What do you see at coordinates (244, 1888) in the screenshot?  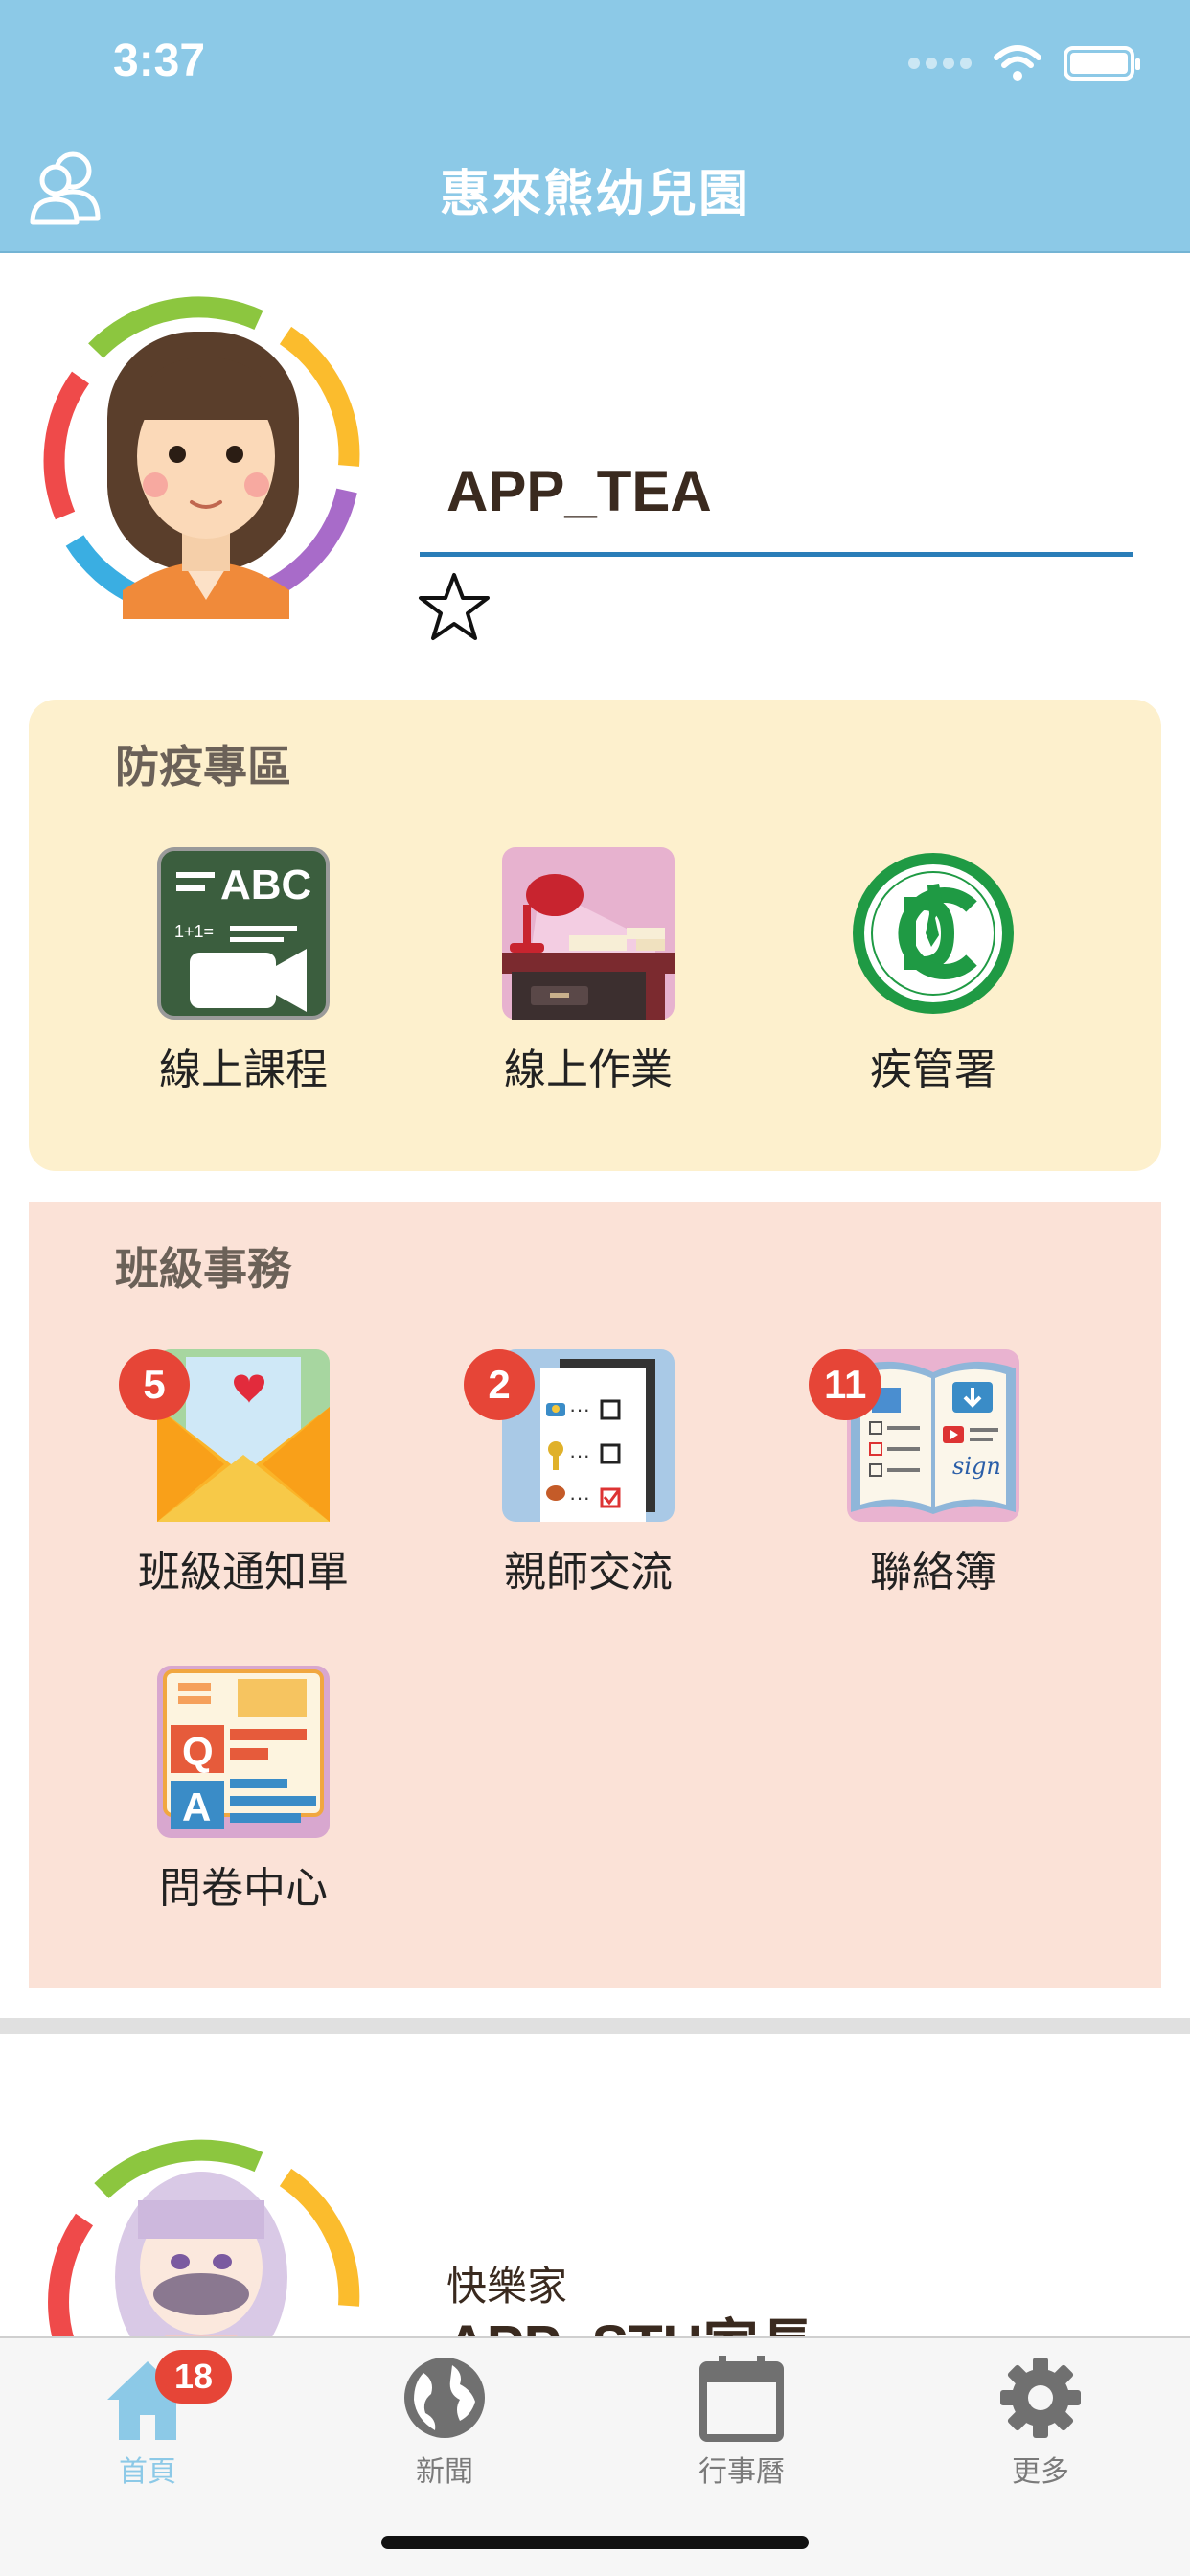 I see `tile-label: 問卷中心` at bounding box center [244, 1888].